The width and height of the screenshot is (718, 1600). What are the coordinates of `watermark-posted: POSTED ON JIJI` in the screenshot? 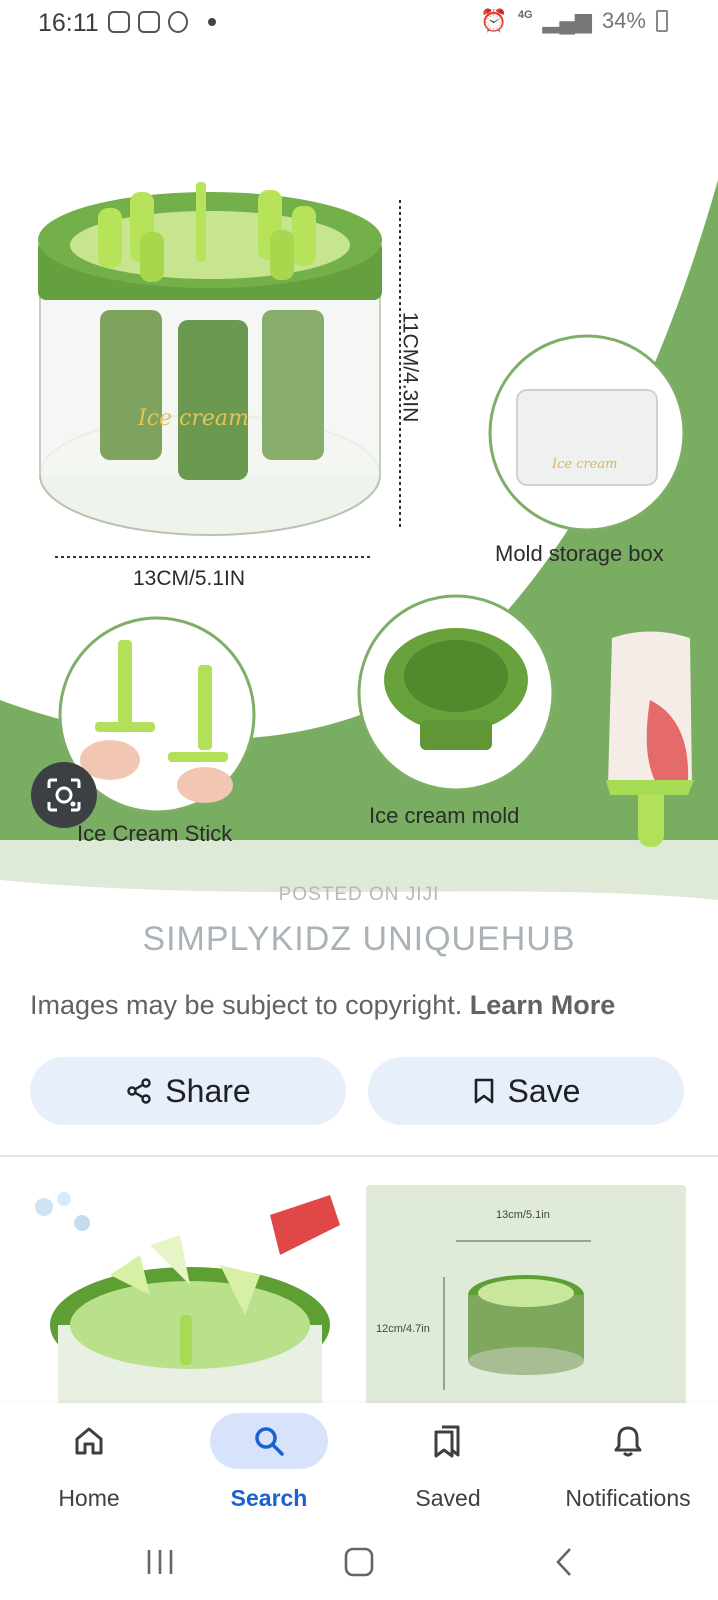 It's located at (359, 894).